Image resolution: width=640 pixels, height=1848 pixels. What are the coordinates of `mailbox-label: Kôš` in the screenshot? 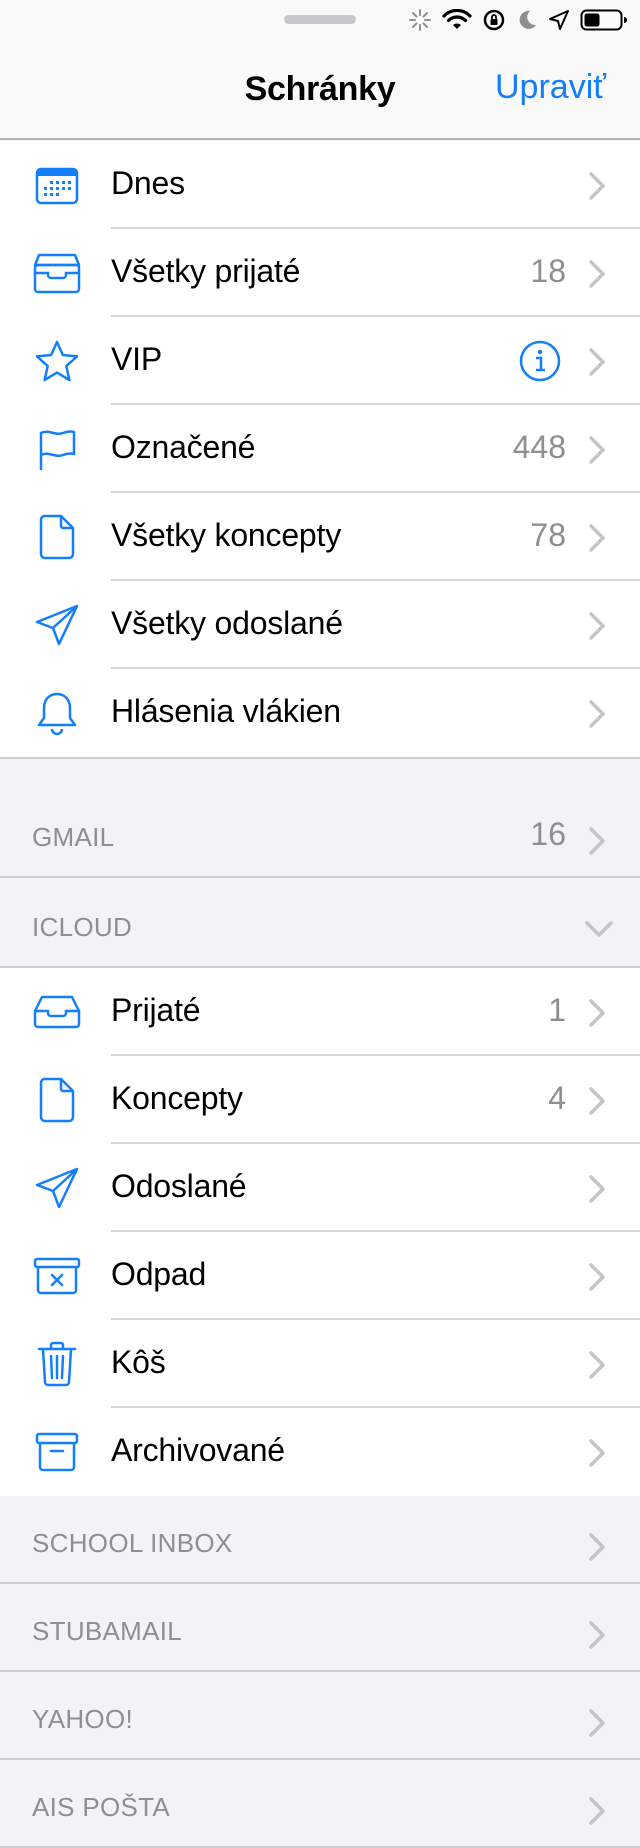 It's located at (138, 1362).